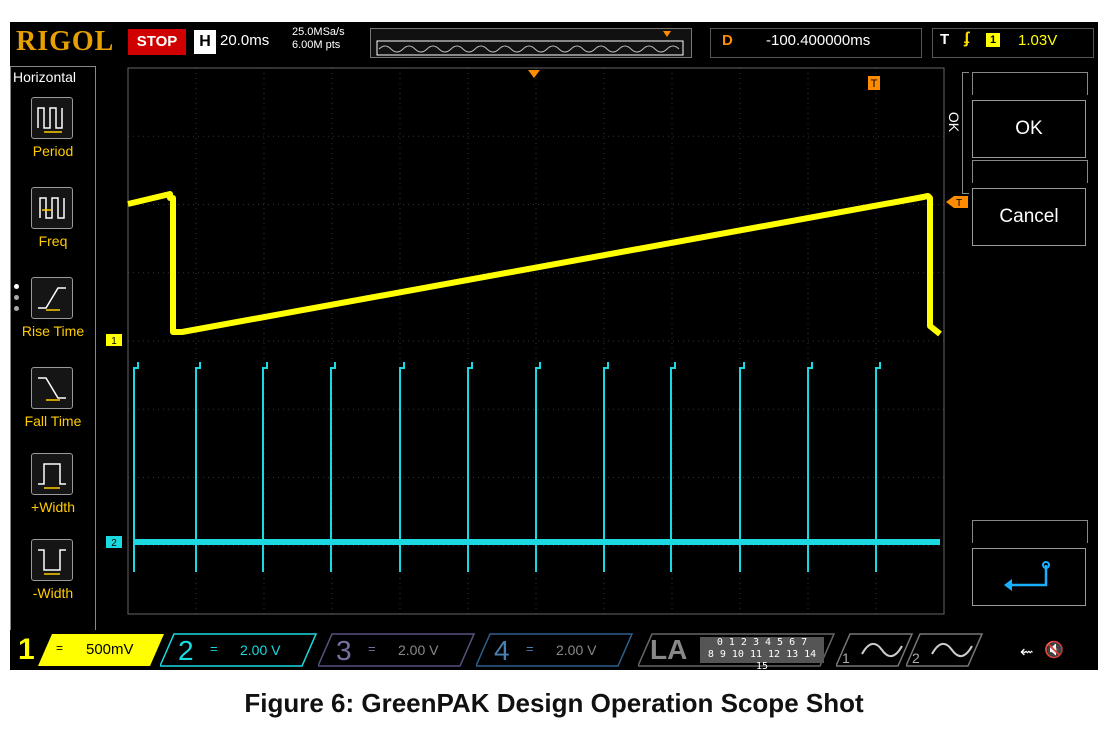  What do you see at coordinates (874, 84) in the screenshot?
I see `trigger-marker-label: T` at bounding box center [874, 84].